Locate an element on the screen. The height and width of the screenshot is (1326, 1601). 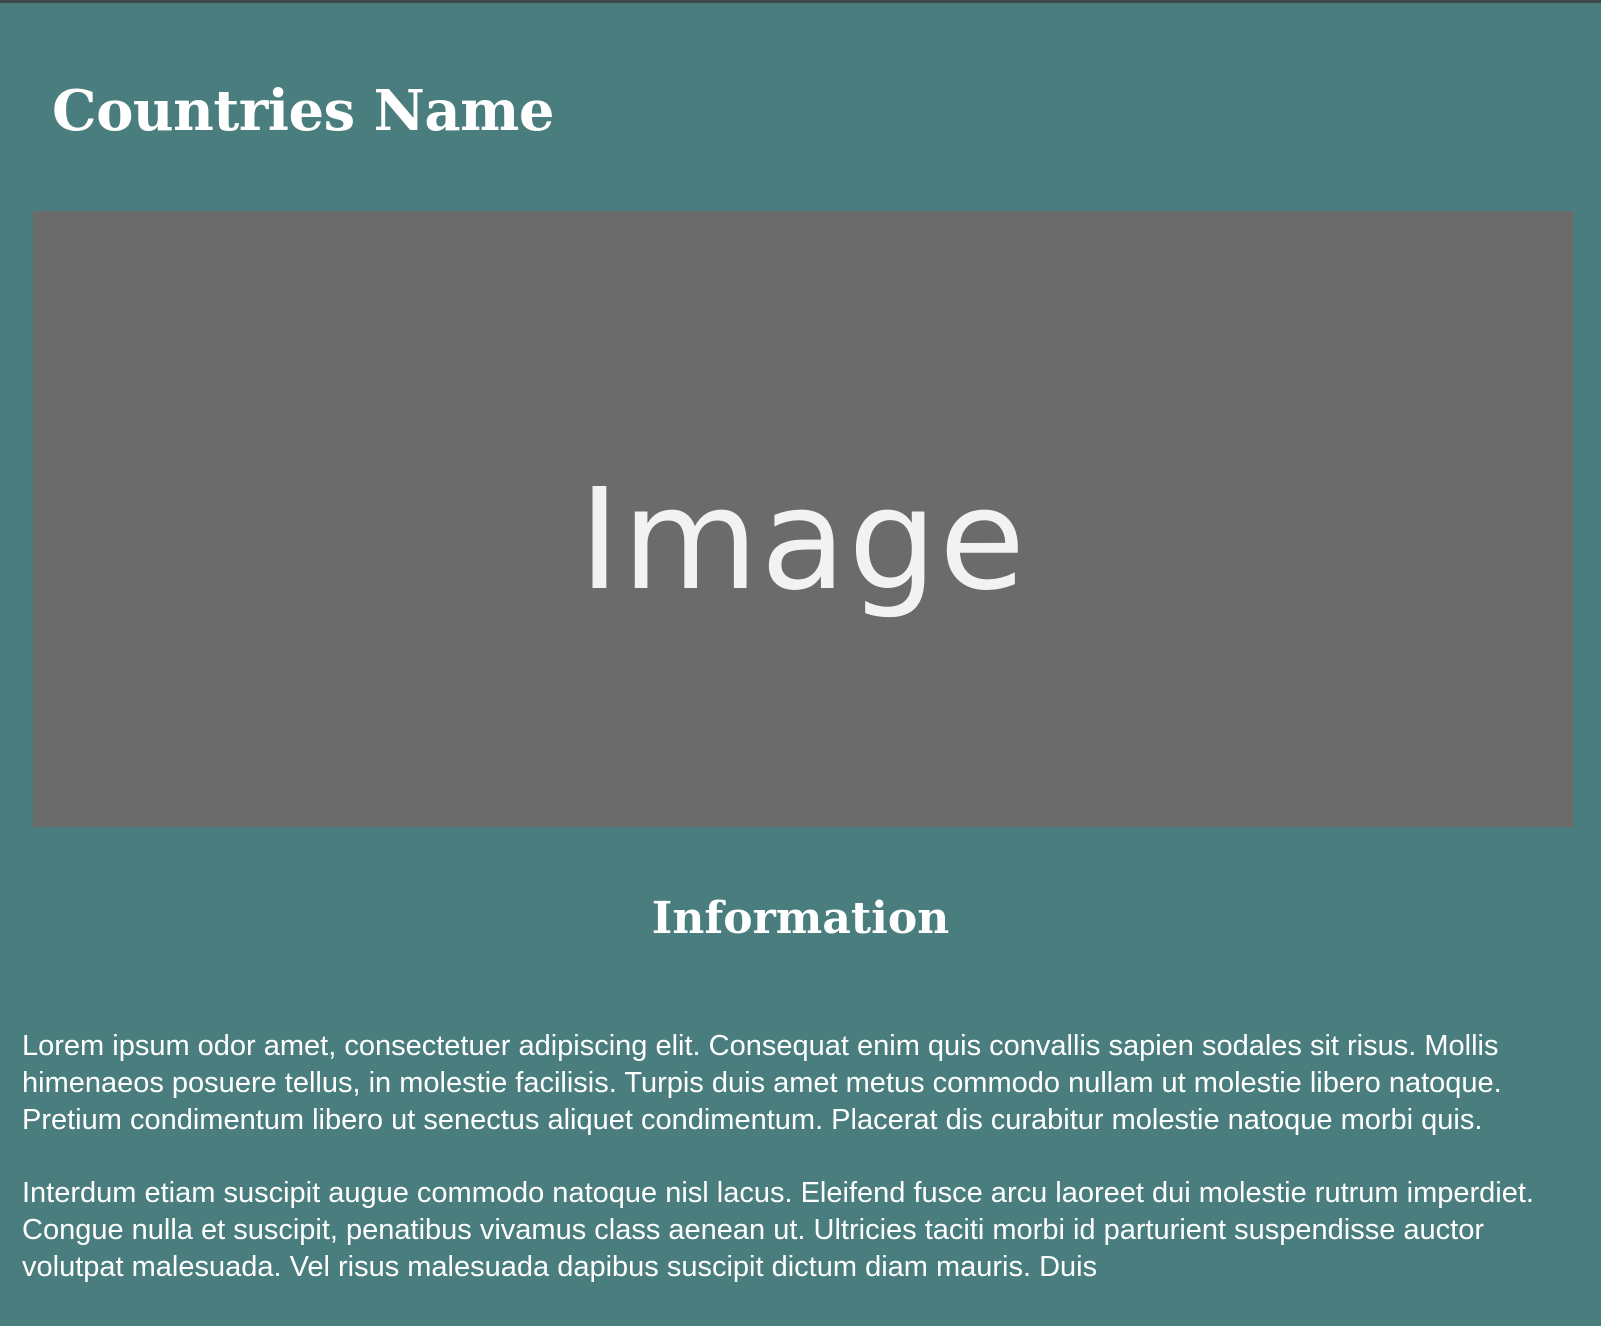
information-heading: Information is located at coordinates (800, 918).